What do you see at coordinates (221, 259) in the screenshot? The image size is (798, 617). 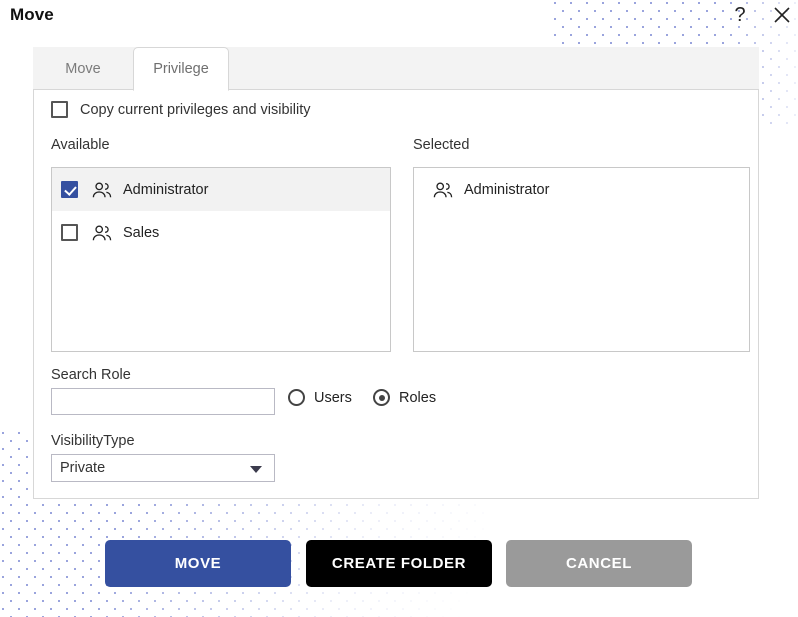 I see `available-list: Administrator Sales` at bounding box center [221, 259].